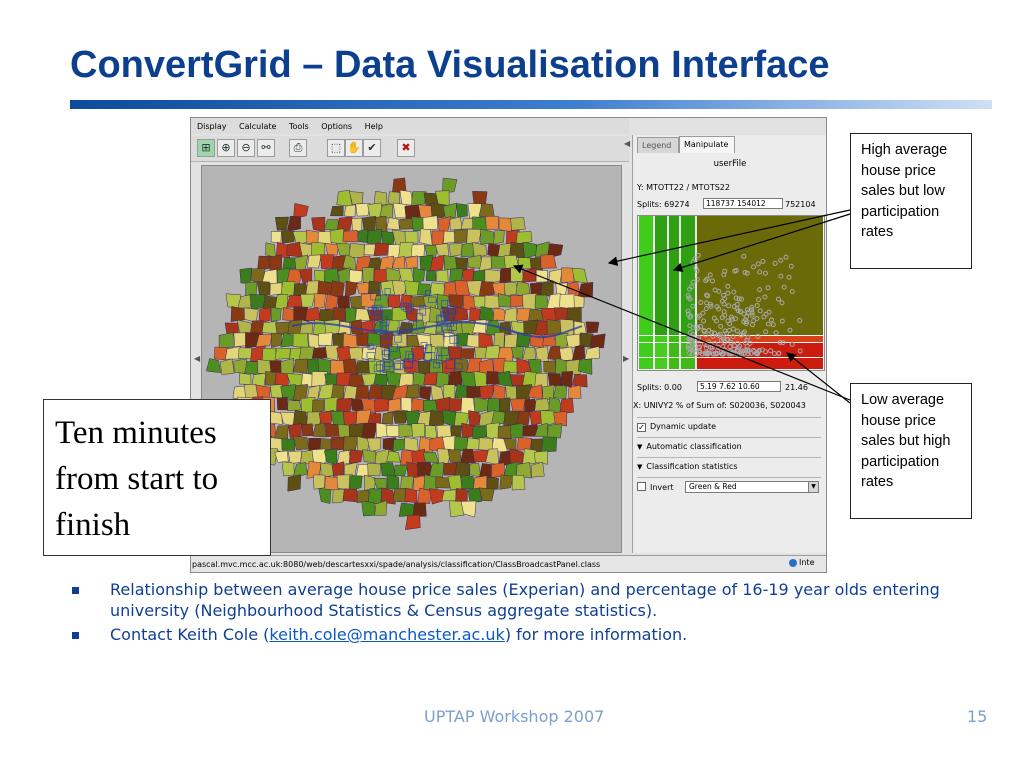 The width and height of the screenshot is (1024, 768). Describe the element at coordinates (641, 486) in the screenshot. I see `invert-checkbox` at that location.